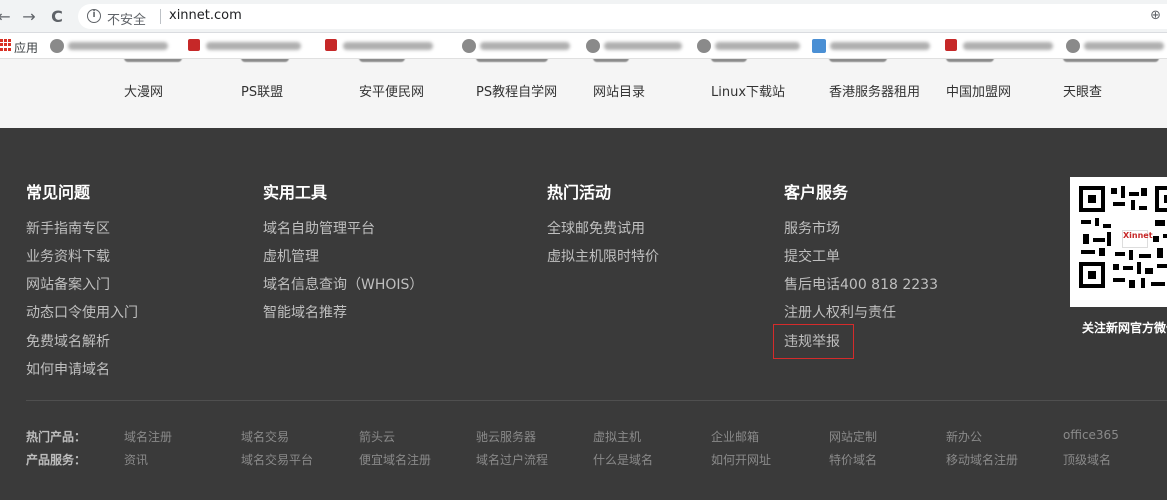  What do you see at coordinates (58, 192) in the screenshot?
I see `faq-heading: 常见问题` at bounding box center [58, 192].